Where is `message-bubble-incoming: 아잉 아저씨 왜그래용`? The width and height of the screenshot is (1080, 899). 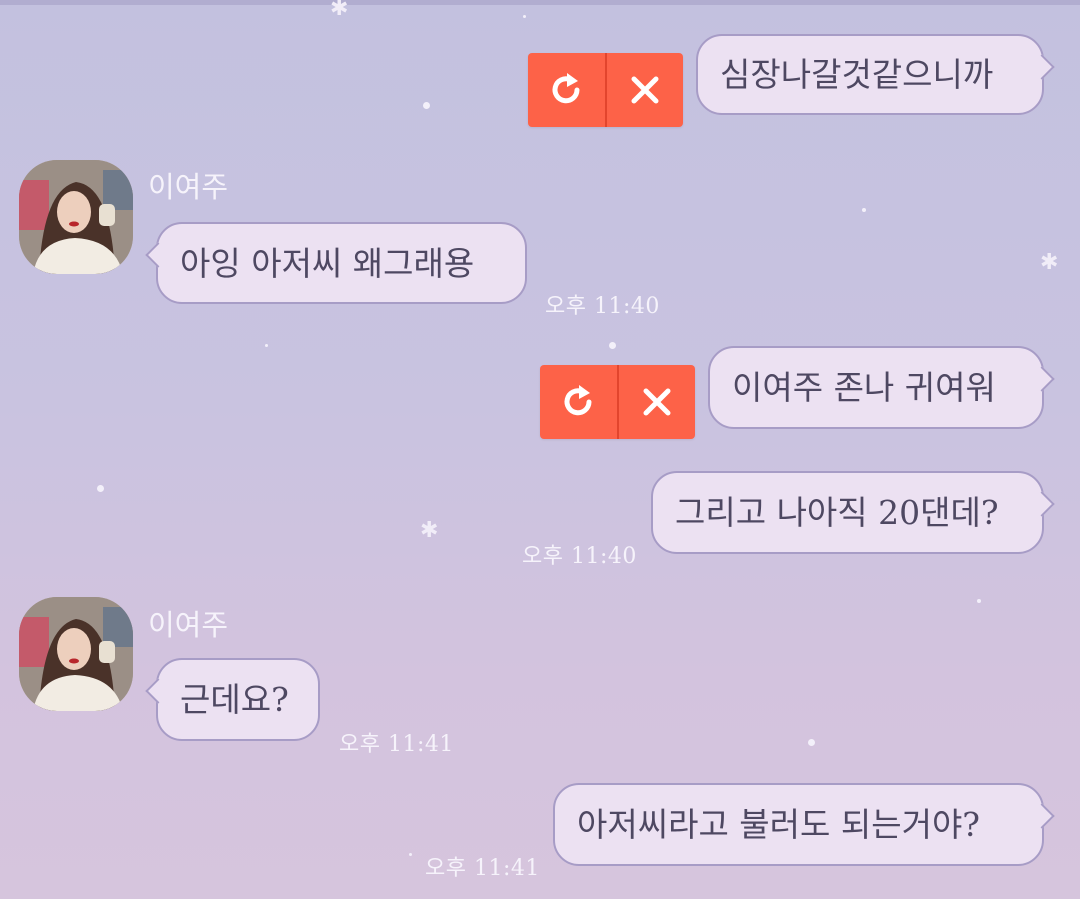
message-bubble-incoming: 아잉 아저씨 왜그래용 is located at coordinates (336, 263).